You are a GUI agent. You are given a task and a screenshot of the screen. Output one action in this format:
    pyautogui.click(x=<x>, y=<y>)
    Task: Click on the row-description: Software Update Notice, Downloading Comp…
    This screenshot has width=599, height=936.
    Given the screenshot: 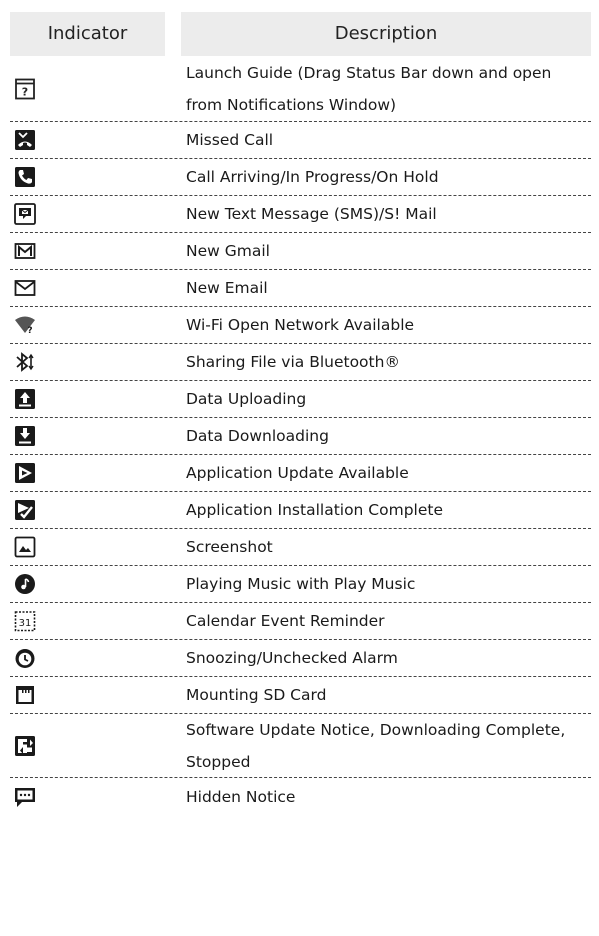 What is the action you would take?
    pyautogui.click(x=376, y=745)
    